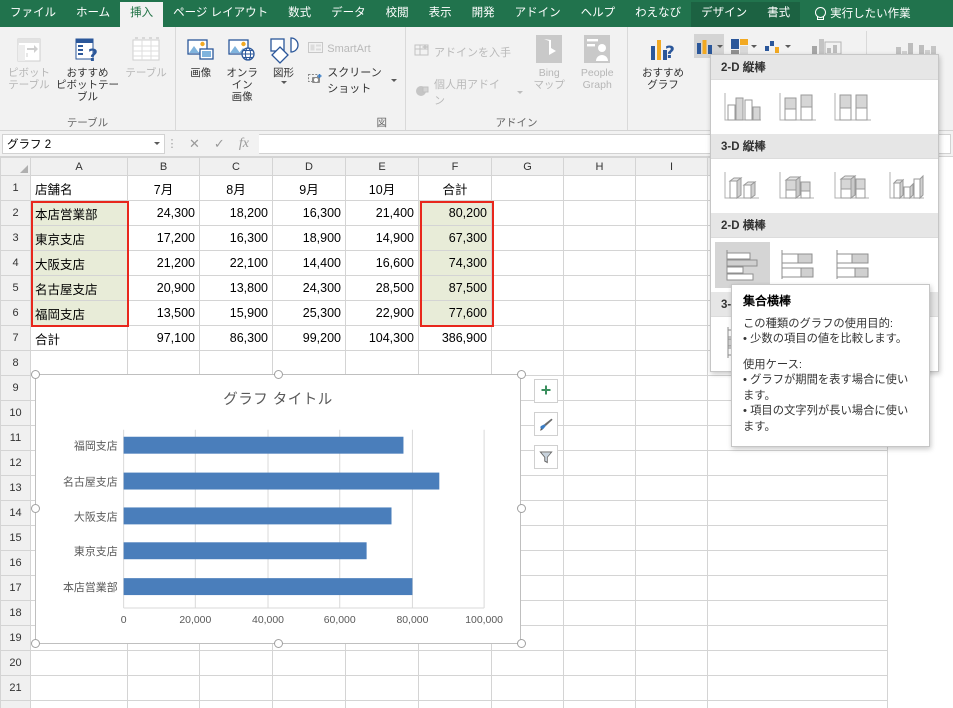 The height and width of the screenshot is (708, 953). What do you see at coordinates (236, 288) in the screenshot?
I see `cell-c5: 13,800` at bounding box center [236, 288].